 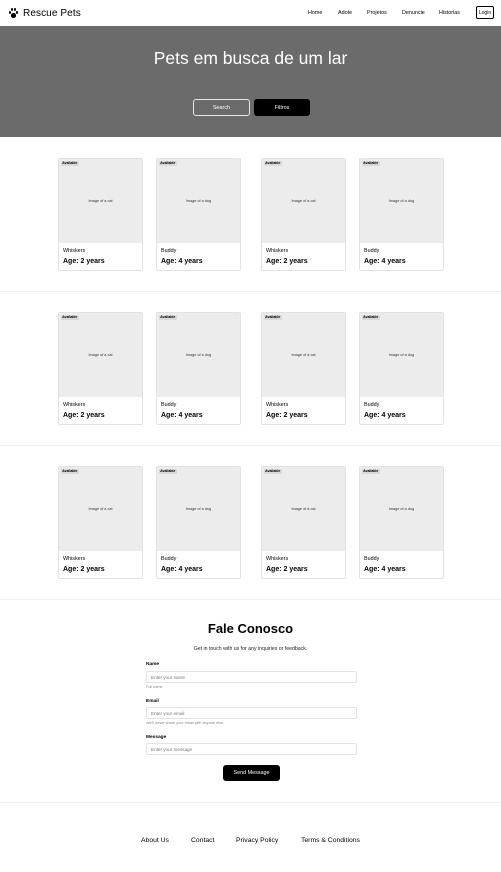 I want to click on login-button: Login, so click(x=485, y=12).